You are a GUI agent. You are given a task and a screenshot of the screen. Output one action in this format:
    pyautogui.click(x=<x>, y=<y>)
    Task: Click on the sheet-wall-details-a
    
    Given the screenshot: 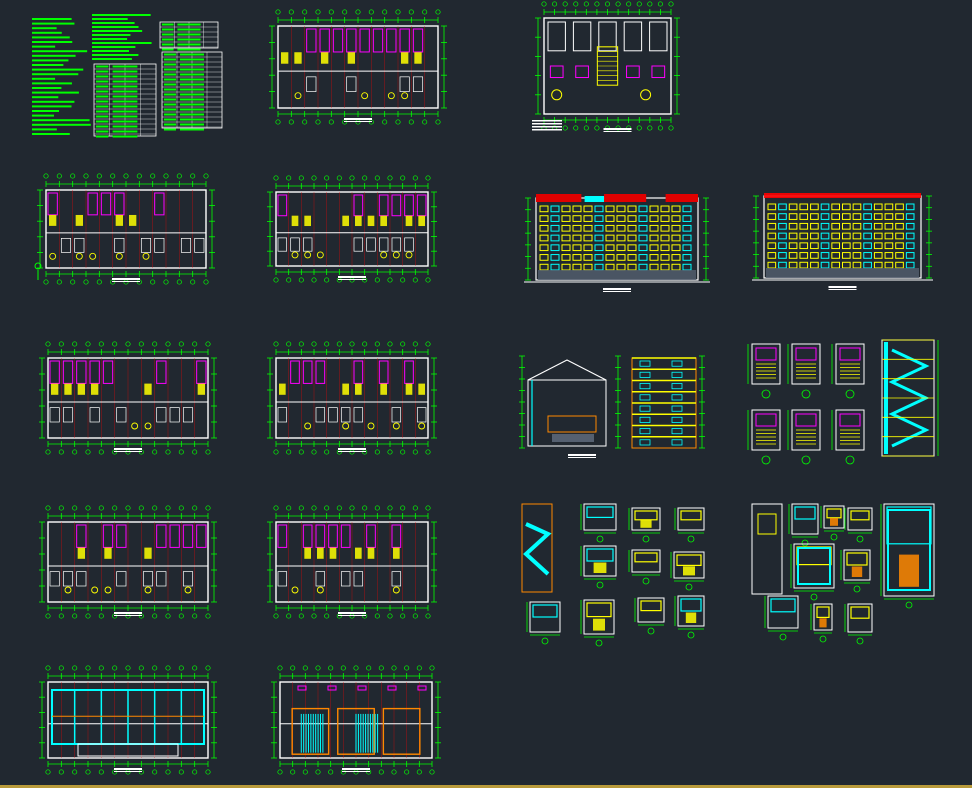 What is the action you would take?
    pyautogui.click(x=613, y=575)
    